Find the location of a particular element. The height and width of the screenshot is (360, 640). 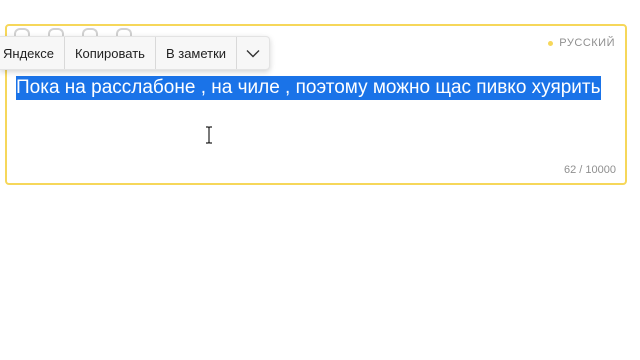

copy-item: Копировать is located at coordinates (110, 53).